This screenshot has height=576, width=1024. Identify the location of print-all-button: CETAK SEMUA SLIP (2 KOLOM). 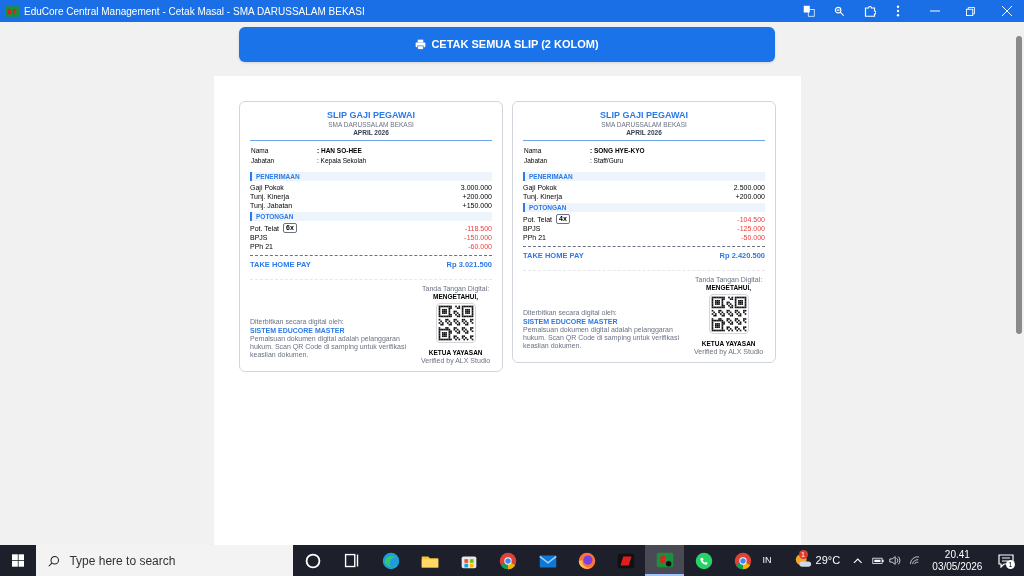
(507, 44).